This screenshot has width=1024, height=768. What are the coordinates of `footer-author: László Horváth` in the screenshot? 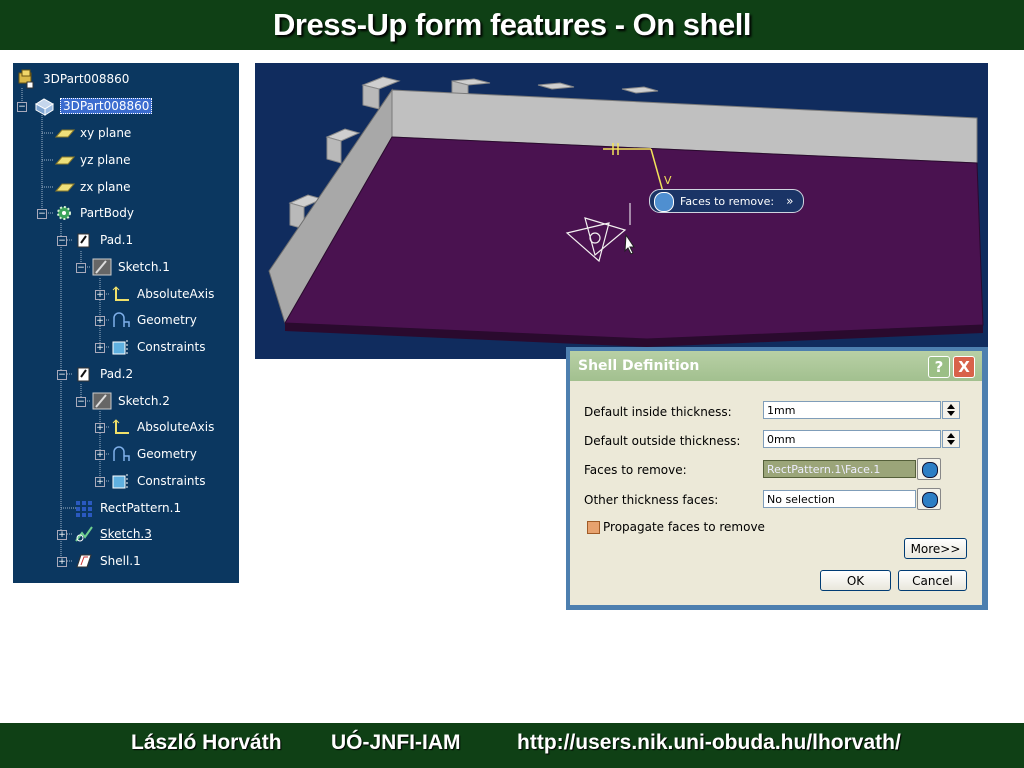 It's located at (206, 742).